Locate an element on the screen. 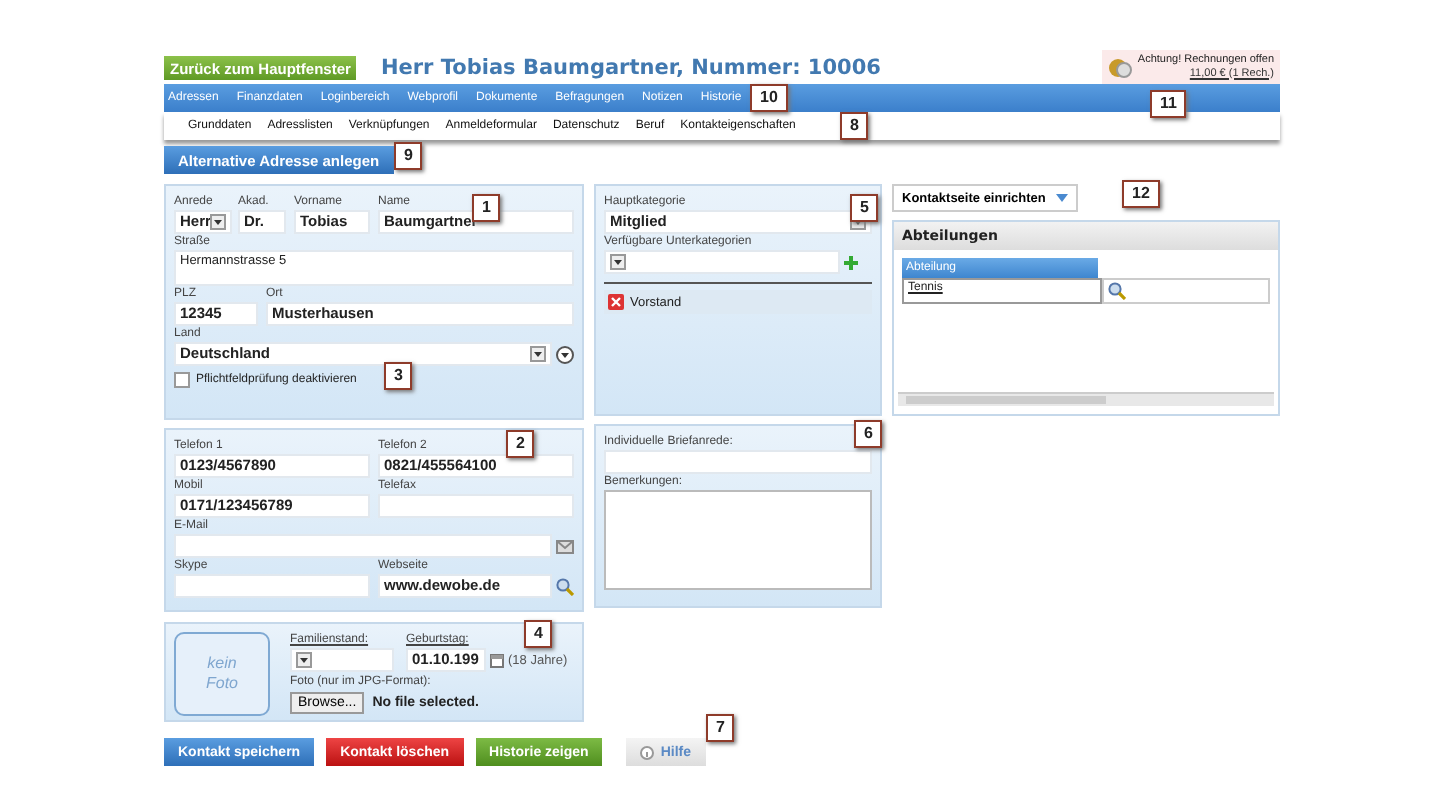  envelope-icon is located at coordinates (565, 546).